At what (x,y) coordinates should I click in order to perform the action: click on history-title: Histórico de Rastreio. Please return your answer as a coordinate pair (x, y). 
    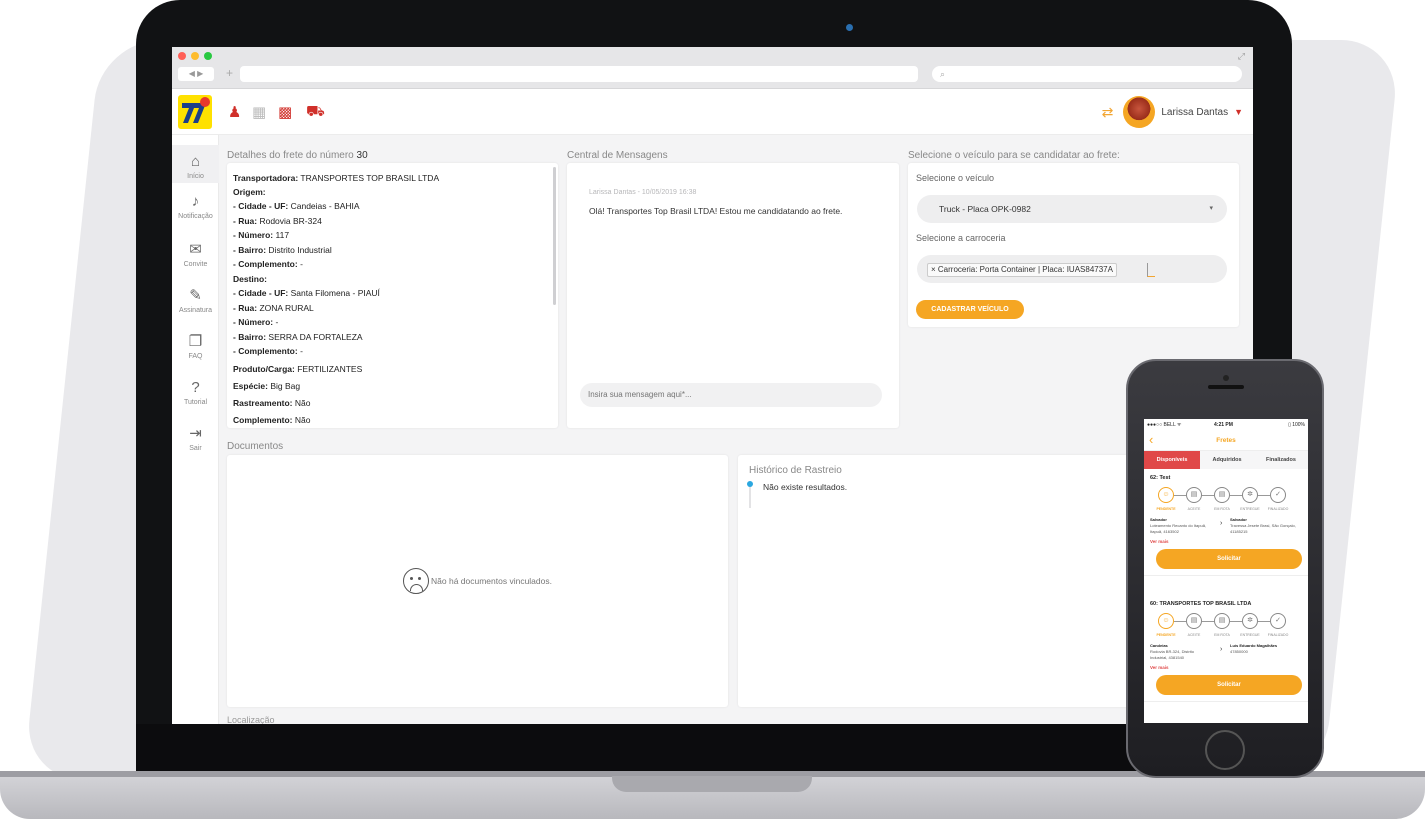
    Looking at the image, I should click on (795, 470).